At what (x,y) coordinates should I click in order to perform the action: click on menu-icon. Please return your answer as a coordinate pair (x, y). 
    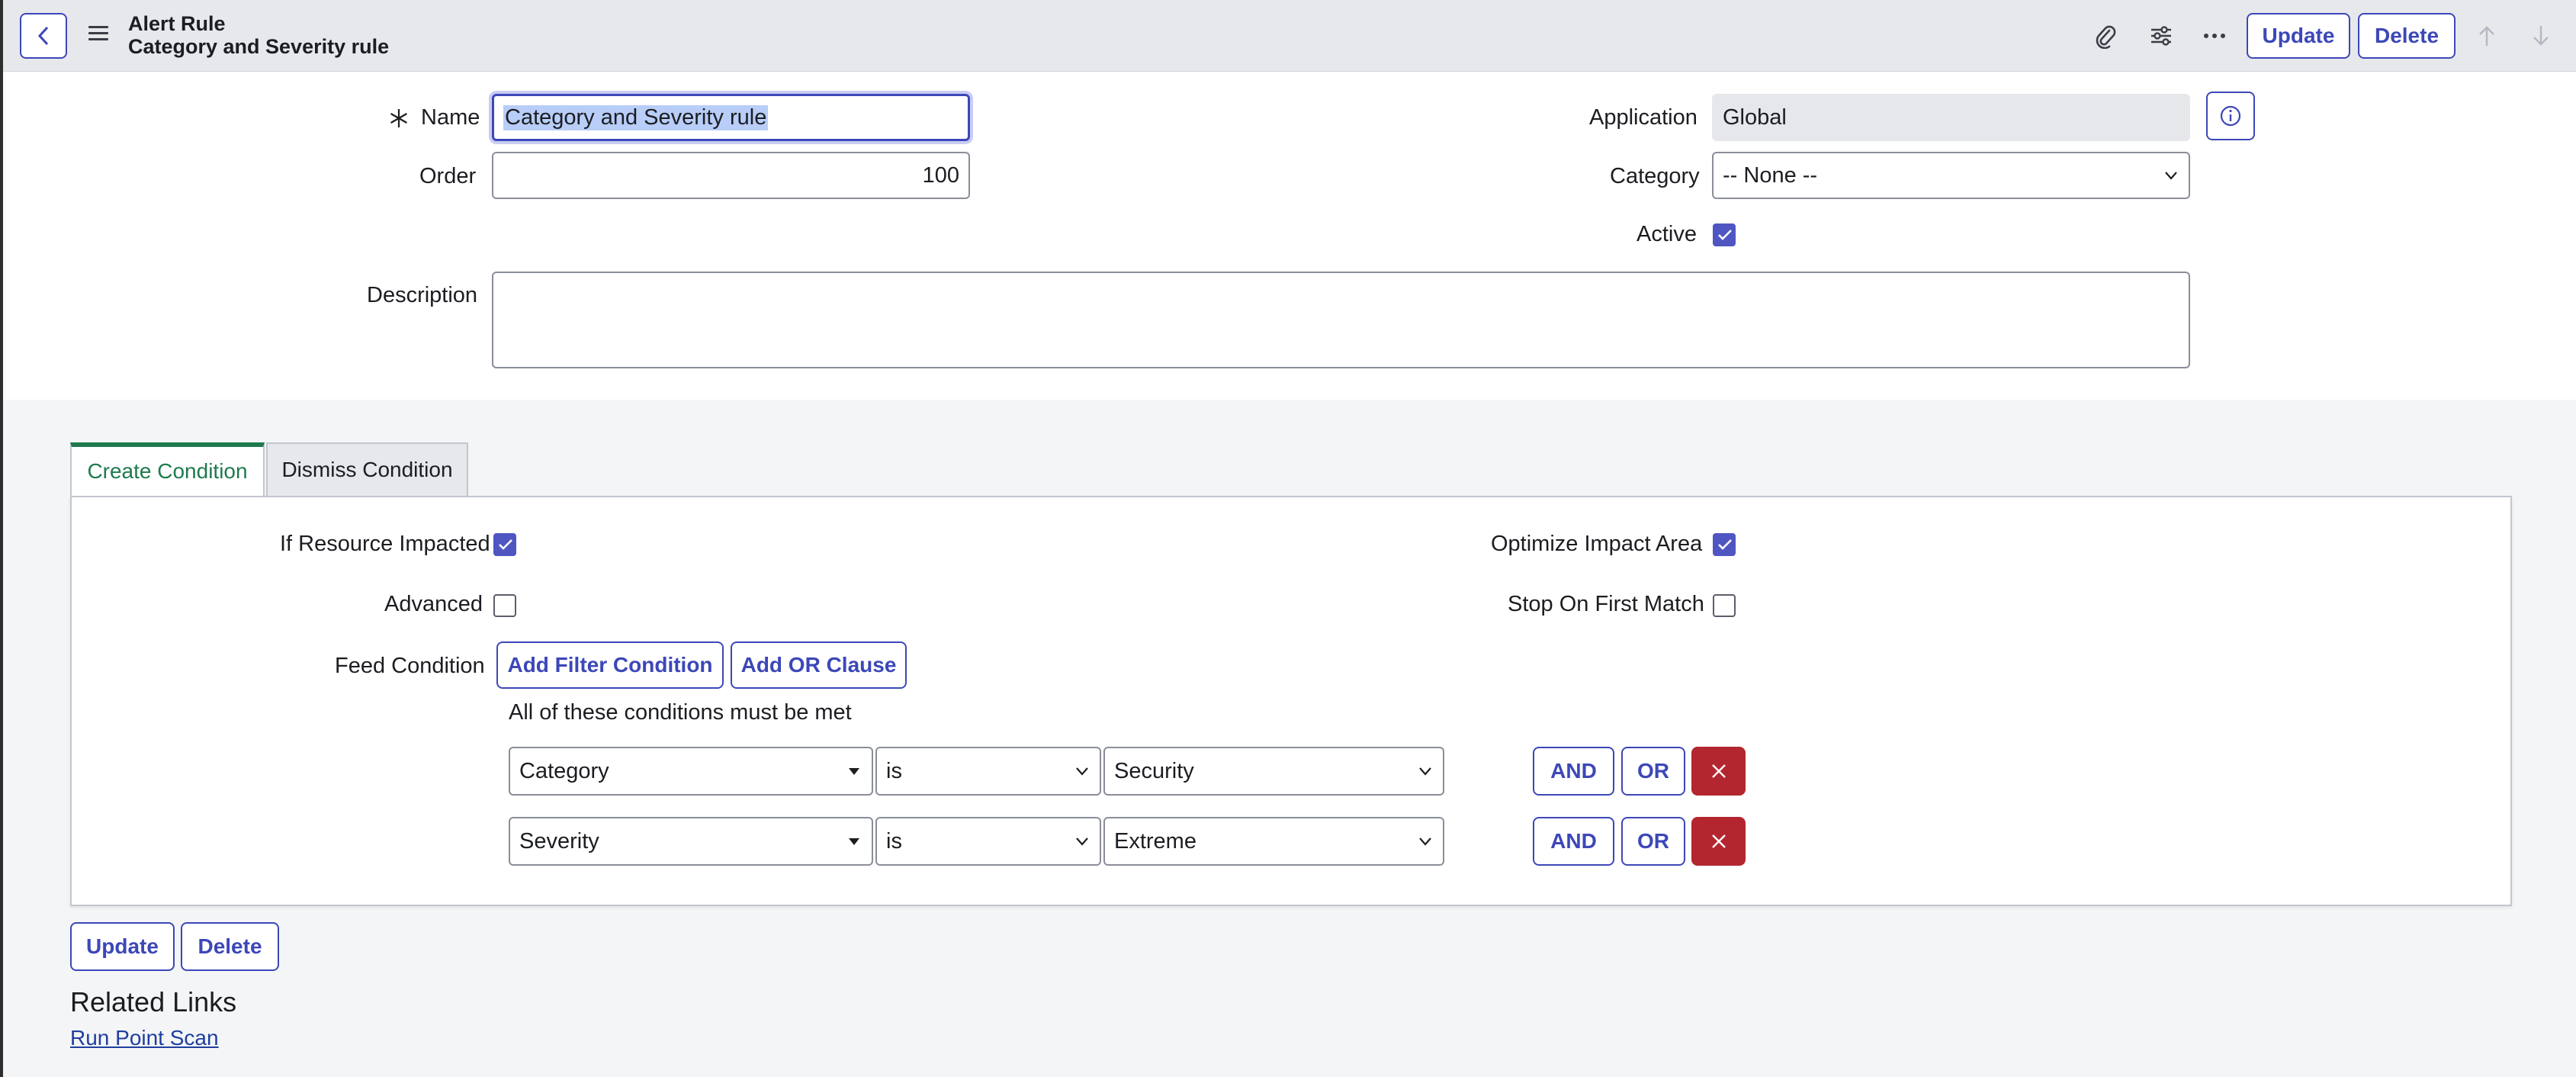
    Looking at the image, I should click on (98, 35).